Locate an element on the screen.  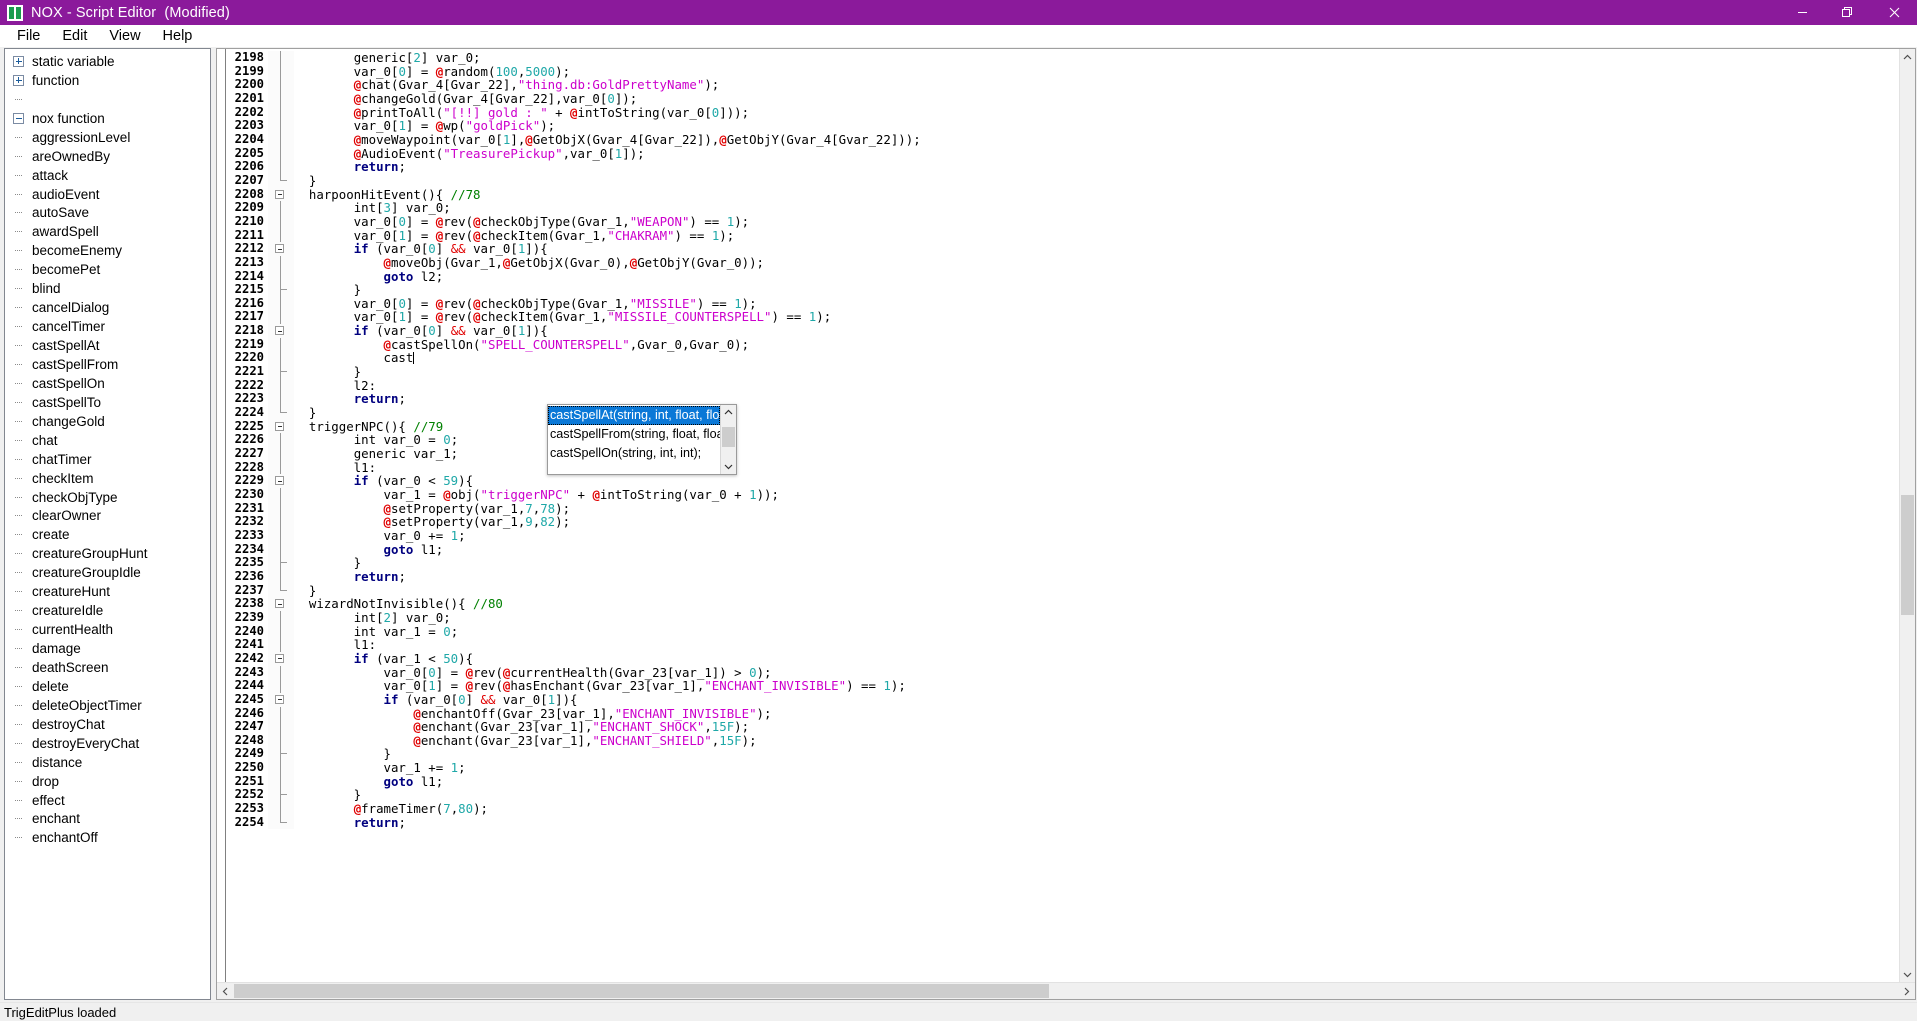
tree-item-audioevent: audioEvent is located at coordinates (107, 194).